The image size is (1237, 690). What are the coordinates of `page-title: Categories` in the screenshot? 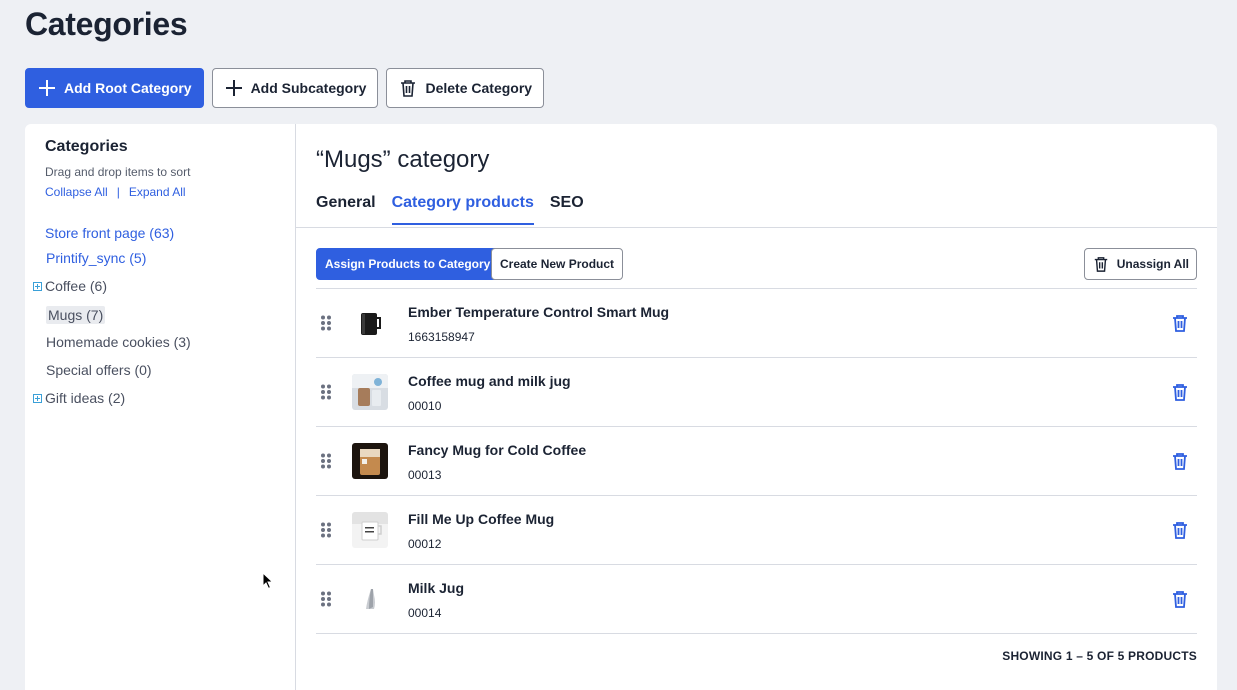 It's located at (106, 24).